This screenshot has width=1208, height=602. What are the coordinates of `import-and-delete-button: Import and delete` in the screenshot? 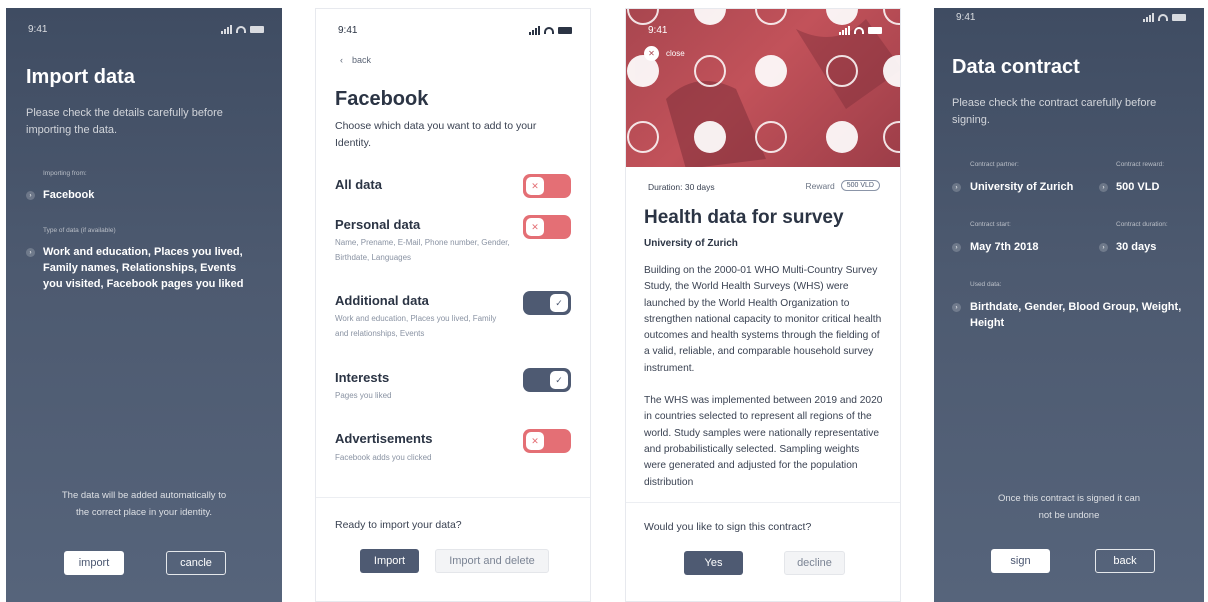 It's located at (492, 561).